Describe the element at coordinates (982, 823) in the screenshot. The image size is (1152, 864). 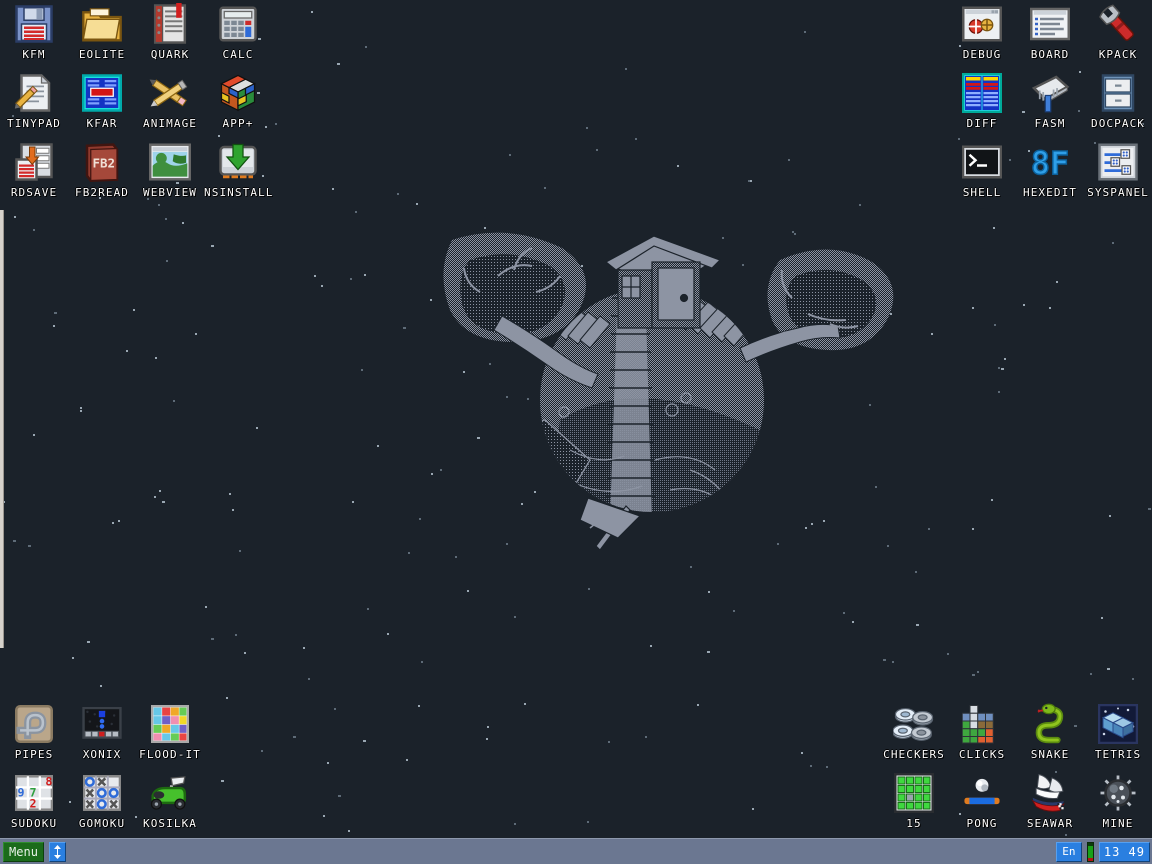
I see `desktop-icon-label: PONG` at that location.